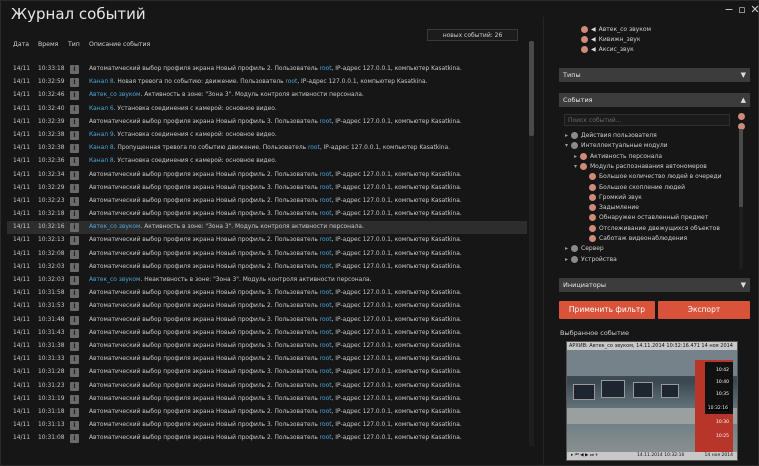 Image resolution: width=759 pixels, height=466 pixels. What do you see at coordinates (584, 249) in the screenshot?
I see `tree-item: ▸ Сервер` at bounding box center [584, 249].